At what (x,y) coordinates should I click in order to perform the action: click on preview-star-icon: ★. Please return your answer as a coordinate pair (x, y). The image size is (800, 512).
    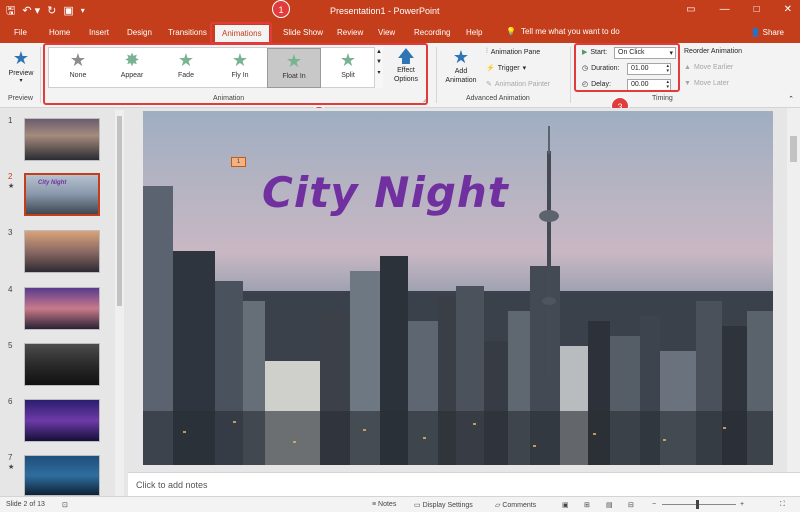
    Looking at the image, I should click on (21, 58).